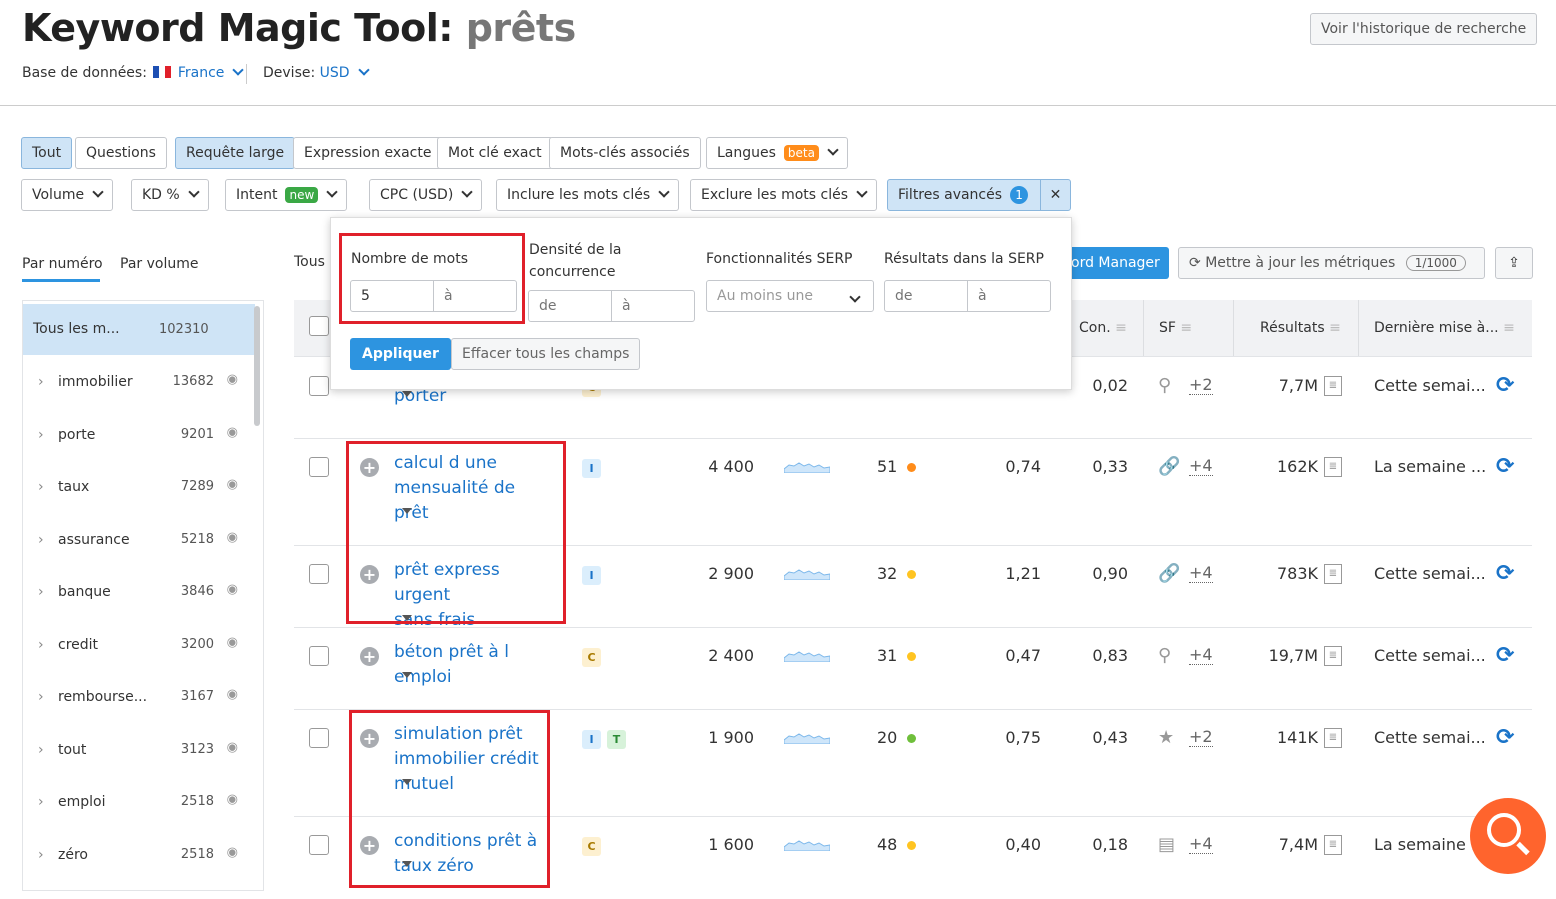  What do you see at coordinates (138, 452) in the screenshot?
I see `sidebar-item: › porte 9201 ◉` at bounding box center [138, 452].